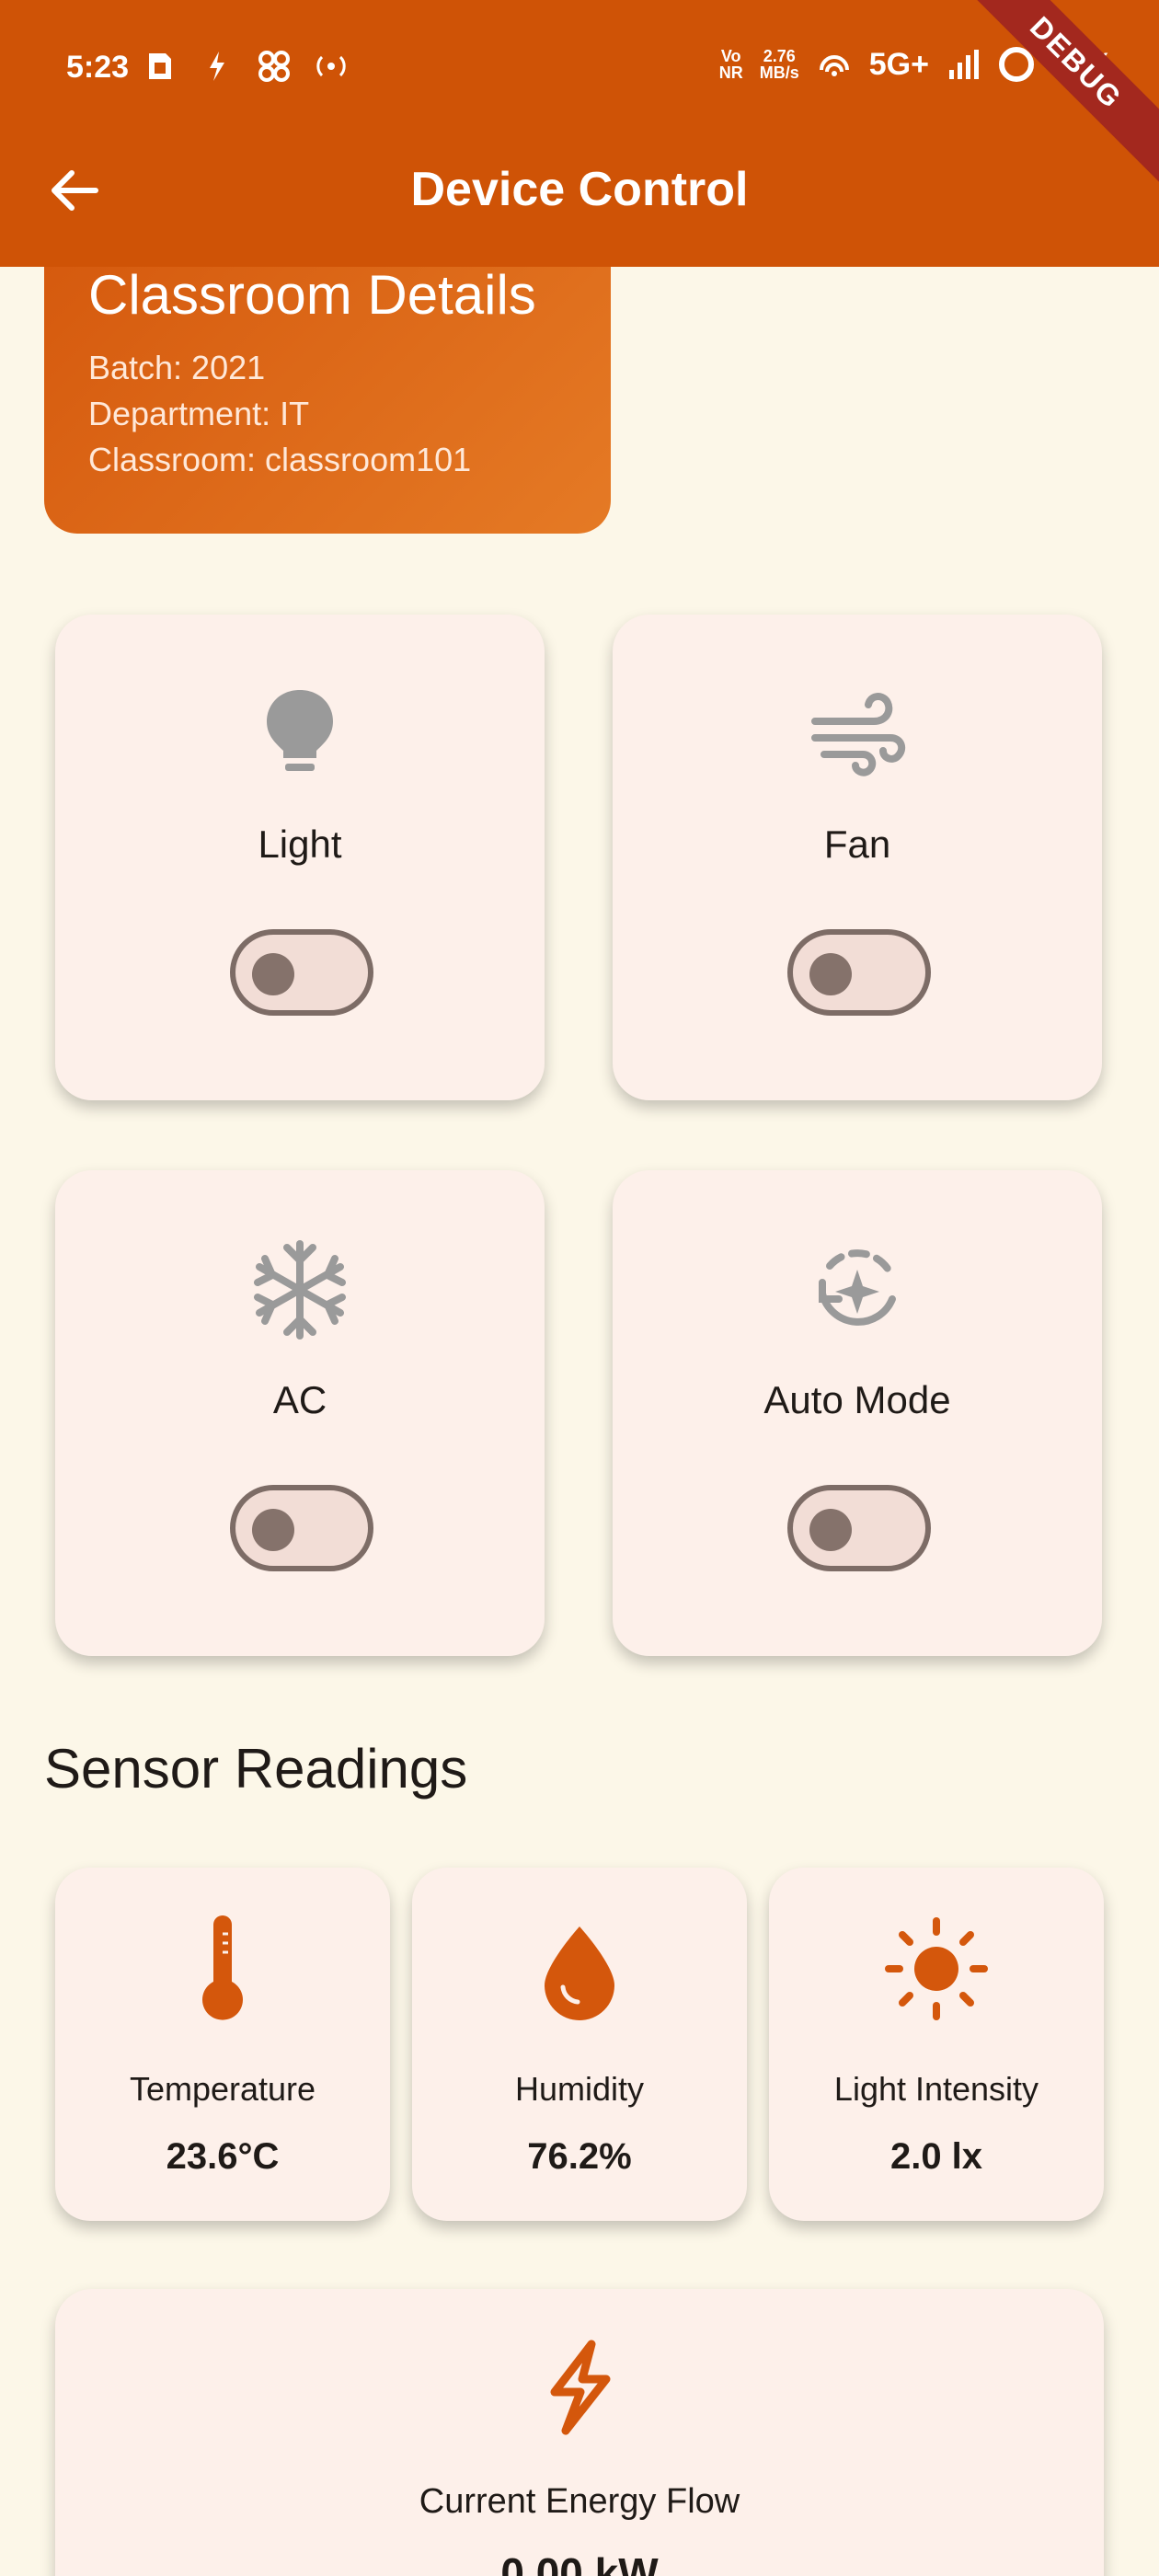  I want to click on volte-top: Vo, so click(730, 56).